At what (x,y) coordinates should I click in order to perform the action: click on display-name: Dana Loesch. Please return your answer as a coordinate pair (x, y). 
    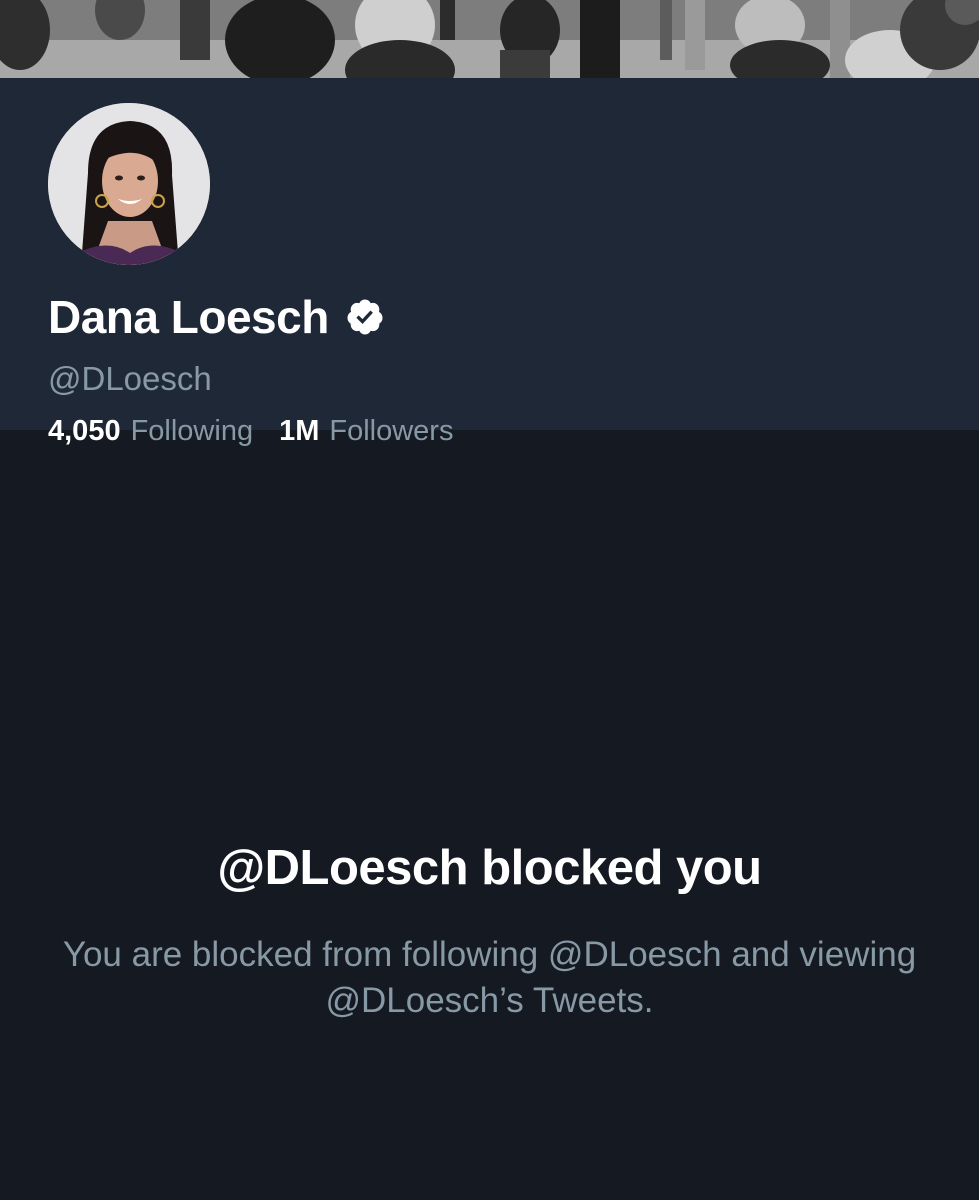
    Looking at the image, I should click on (188, 317).